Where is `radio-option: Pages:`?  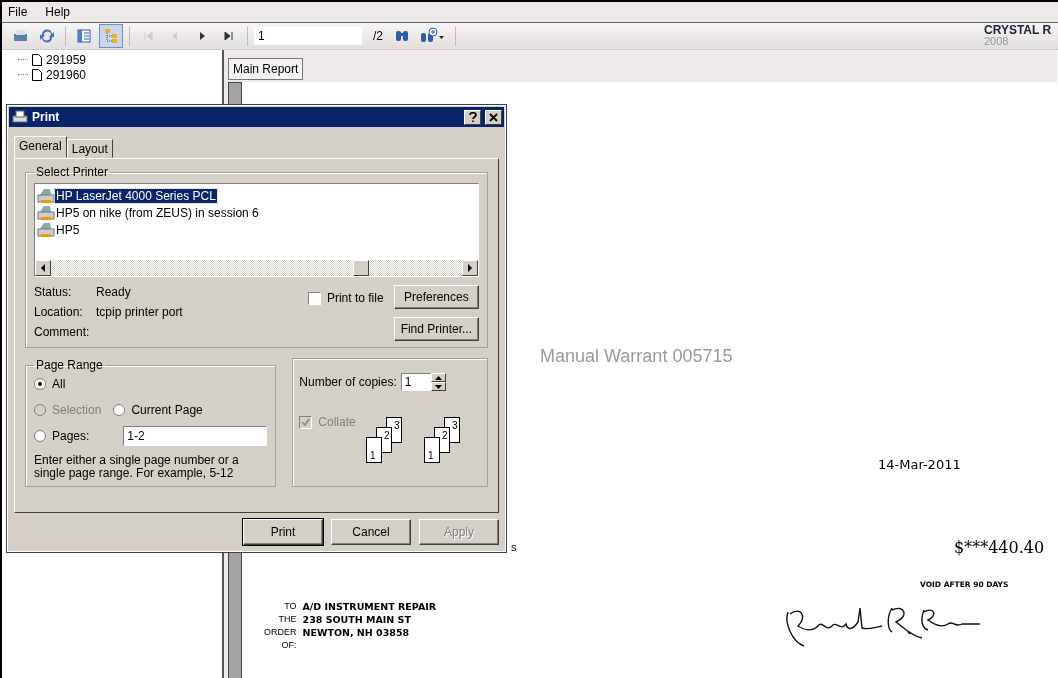
radio-option: Pages: is located at coordinates (62, 436).